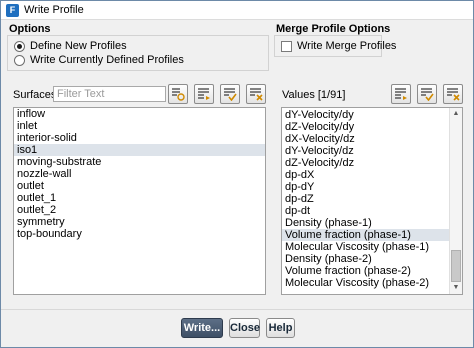 Image resolution: width=474 pixels, height=348 pixels. I want to click on list-item: inlet, so click(139, 126).